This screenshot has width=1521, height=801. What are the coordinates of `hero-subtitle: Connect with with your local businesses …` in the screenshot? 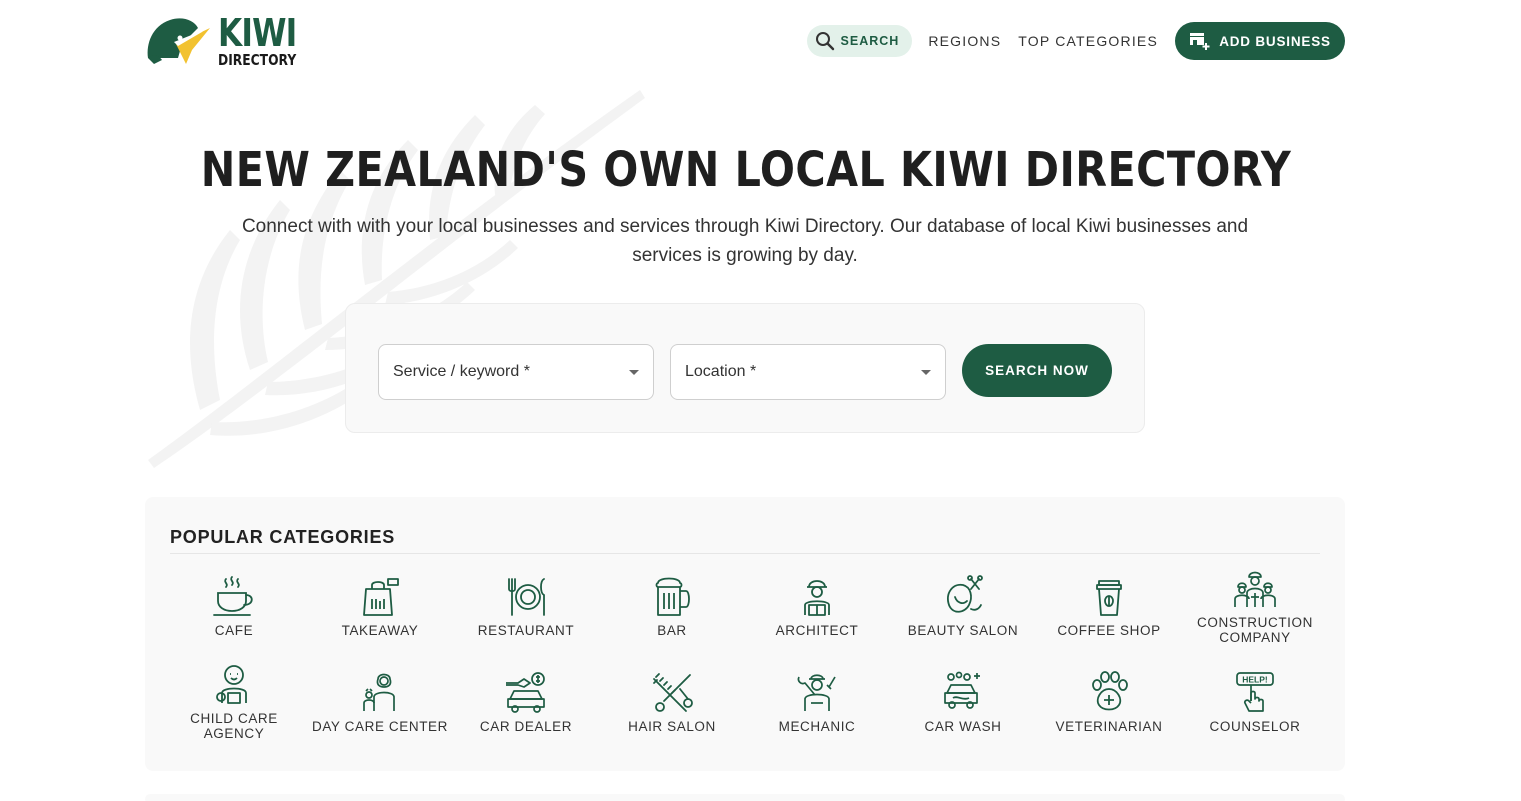 It's located at (745, 241).